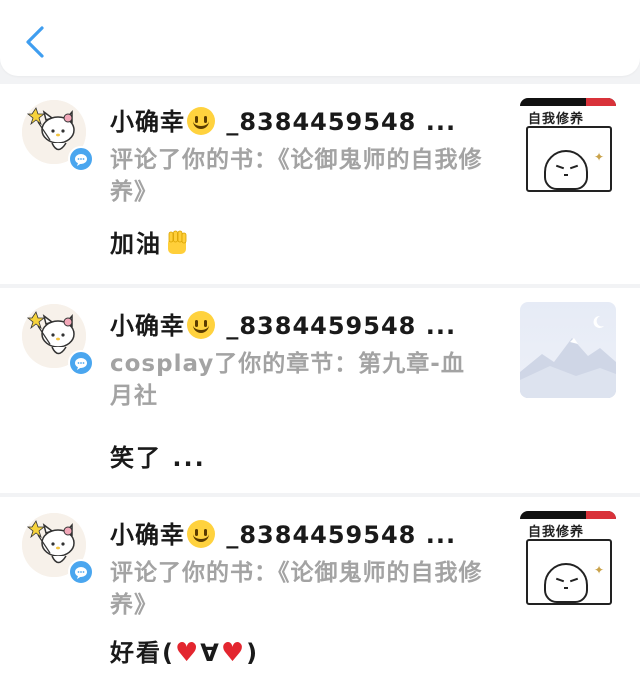 The height and width of the screenshot is (691, 640). I want to click on comment-text-part: ∀, so click(210, 653).